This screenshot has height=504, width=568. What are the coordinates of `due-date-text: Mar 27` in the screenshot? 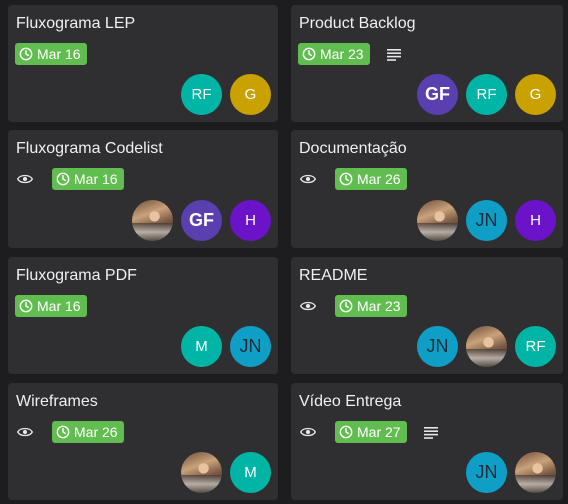 It's located at (379, 432).